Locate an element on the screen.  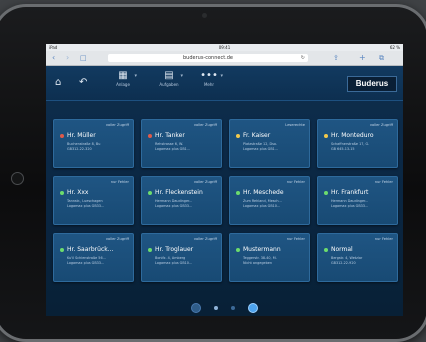
customer-address: Bonifz. 4, Amberg is located at coordinates (170, 258).